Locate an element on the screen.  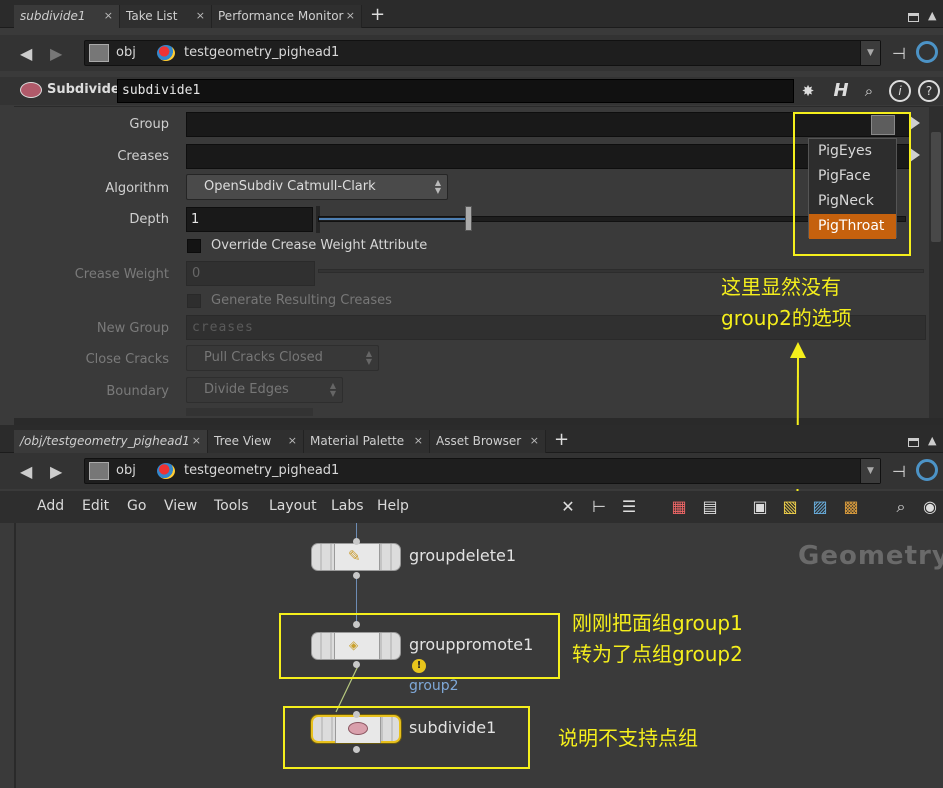
tab-label: Material Palette is located at coordinates (357, 441).